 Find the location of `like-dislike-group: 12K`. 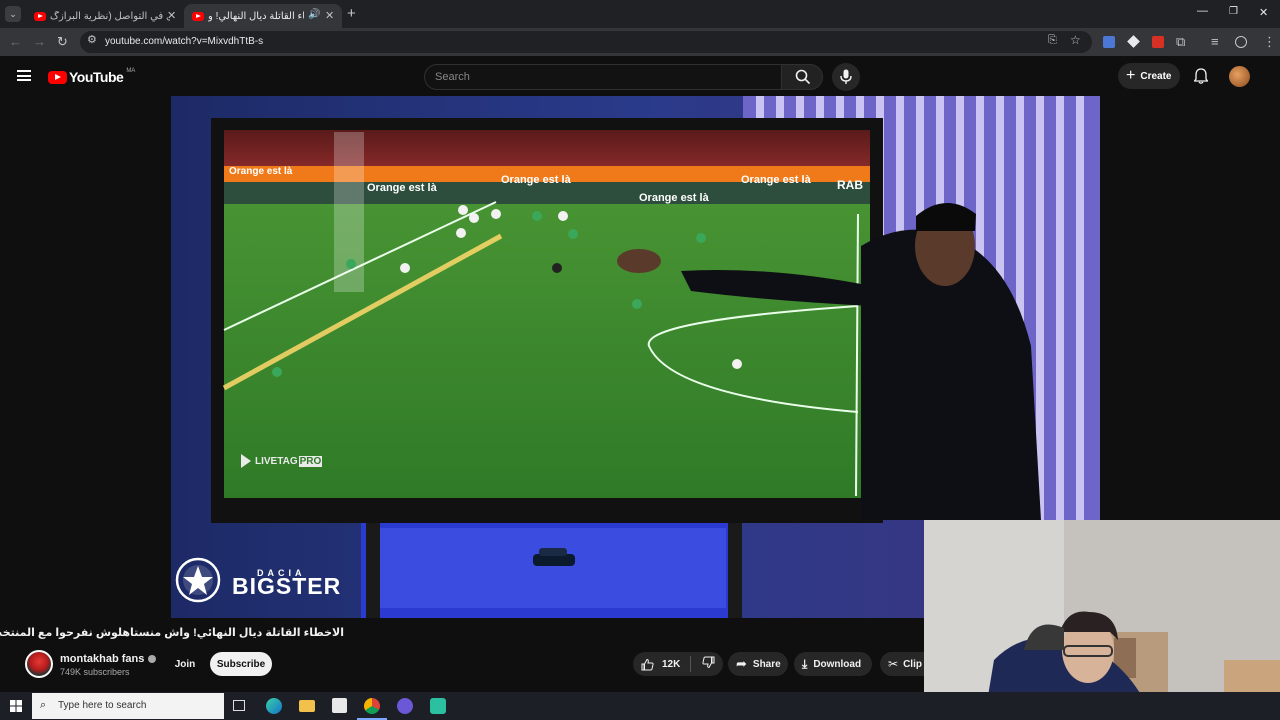

like-dislike-group: 12K is located at coordinates (678, 664).